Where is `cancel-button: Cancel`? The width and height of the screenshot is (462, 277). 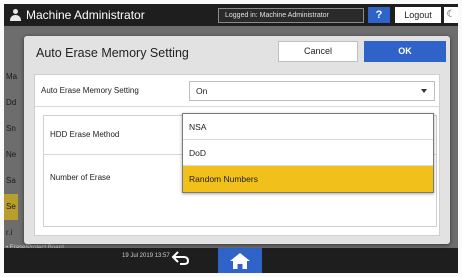 cancel-button: Cancel is located at coordinates (318, 51).